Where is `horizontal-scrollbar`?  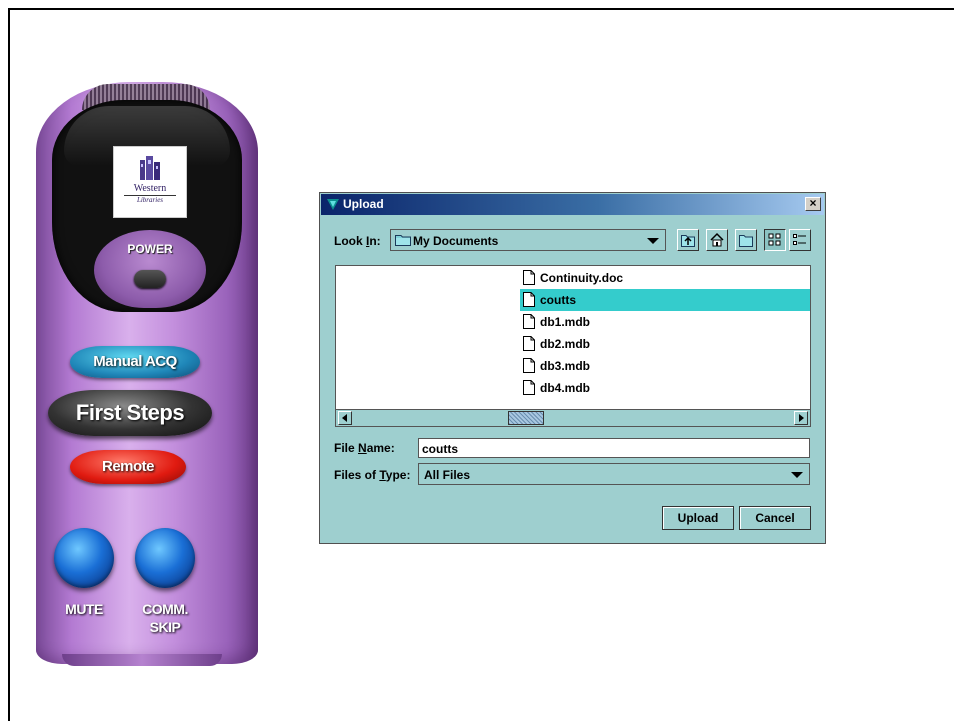 horizontal-scrollbar is located at coordinates (573, 417).